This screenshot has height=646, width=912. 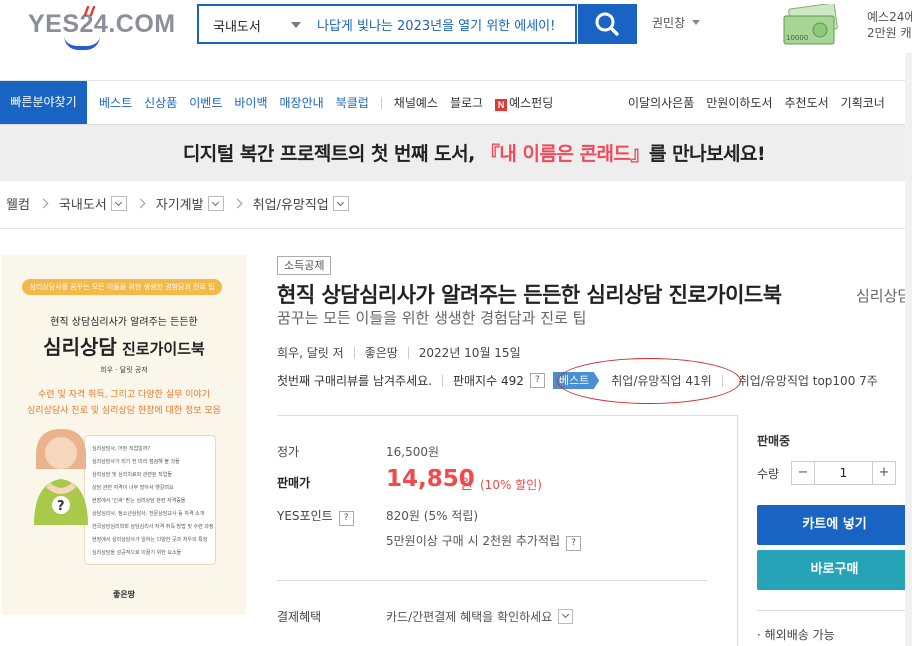 I want to click on points-label-text: YES포인트, so click(x=305, y=516).